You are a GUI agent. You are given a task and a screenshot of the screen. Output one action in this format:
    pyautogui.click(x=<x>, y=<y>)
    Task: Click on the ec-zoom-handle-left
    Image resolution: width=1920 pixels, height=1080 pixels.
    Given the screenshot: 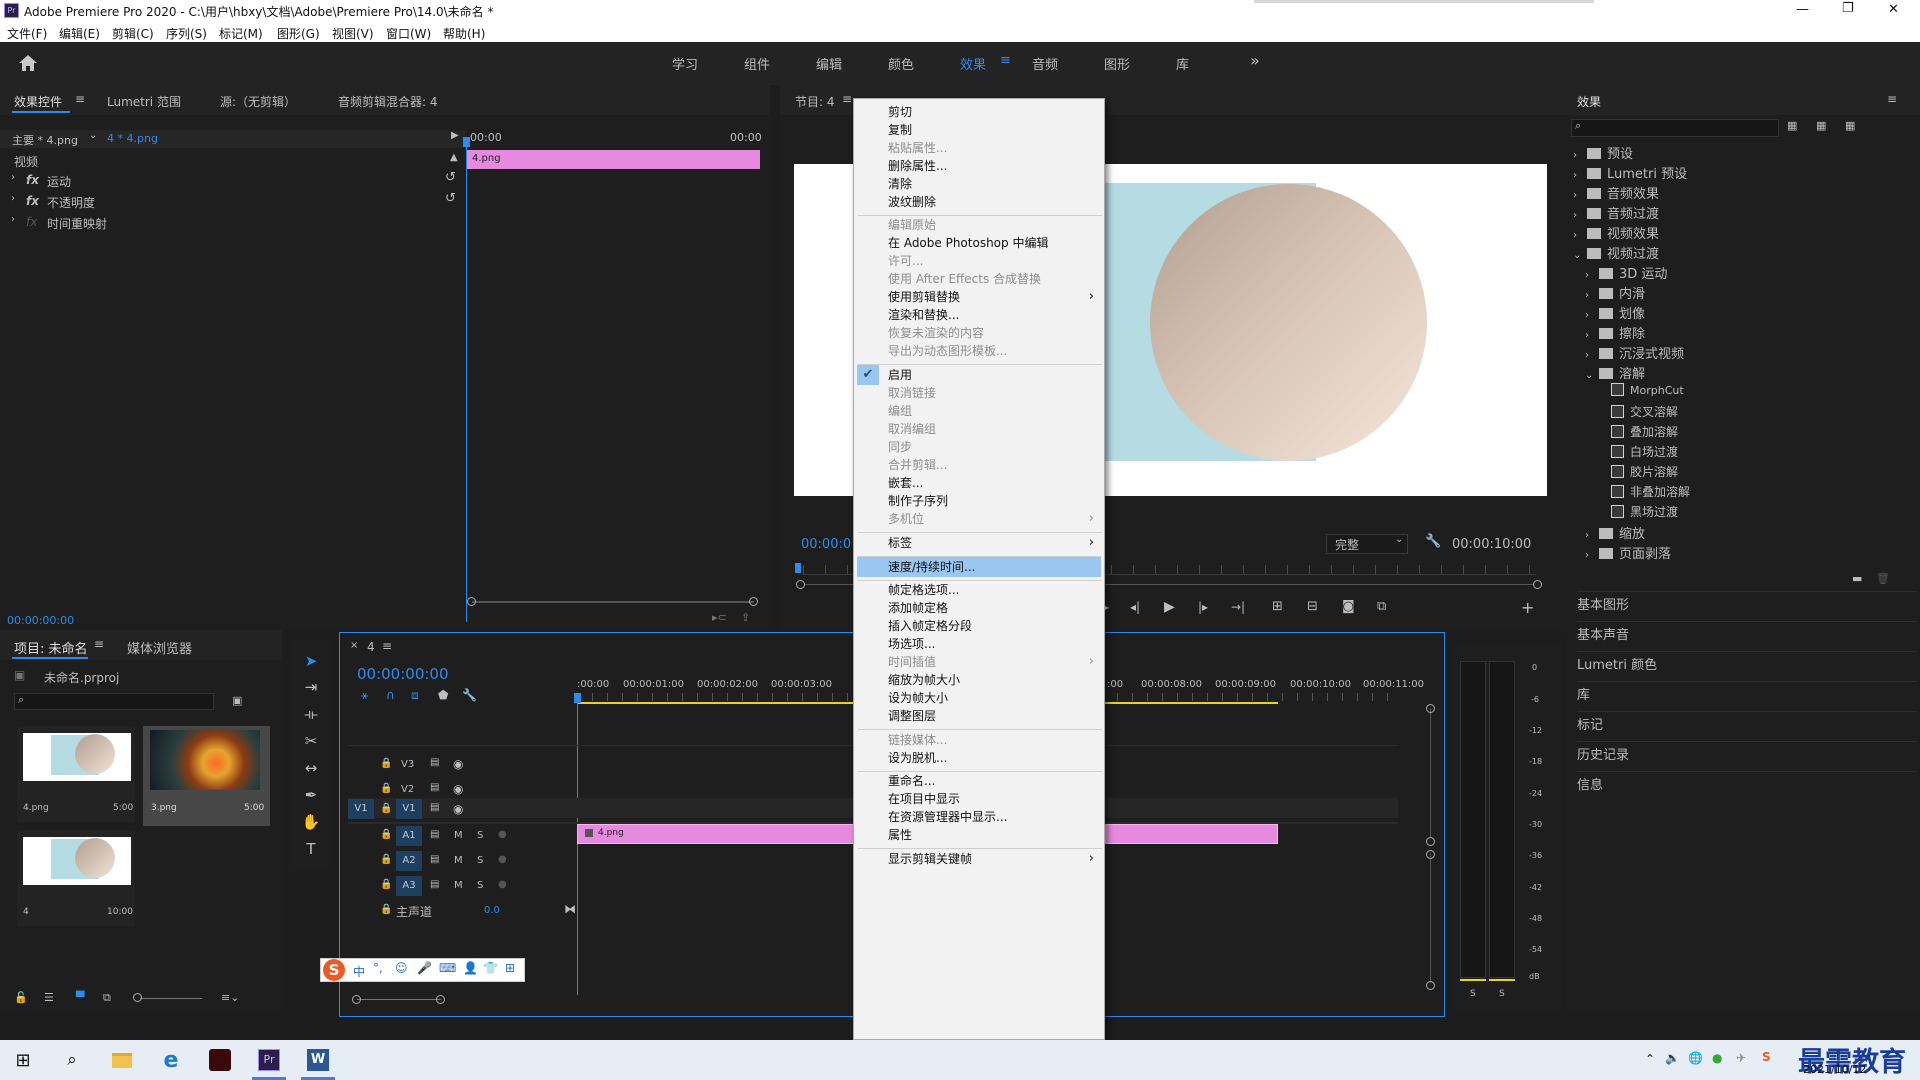 What is the action you would take?
    pyautogui.click(x=471, y=601)
    